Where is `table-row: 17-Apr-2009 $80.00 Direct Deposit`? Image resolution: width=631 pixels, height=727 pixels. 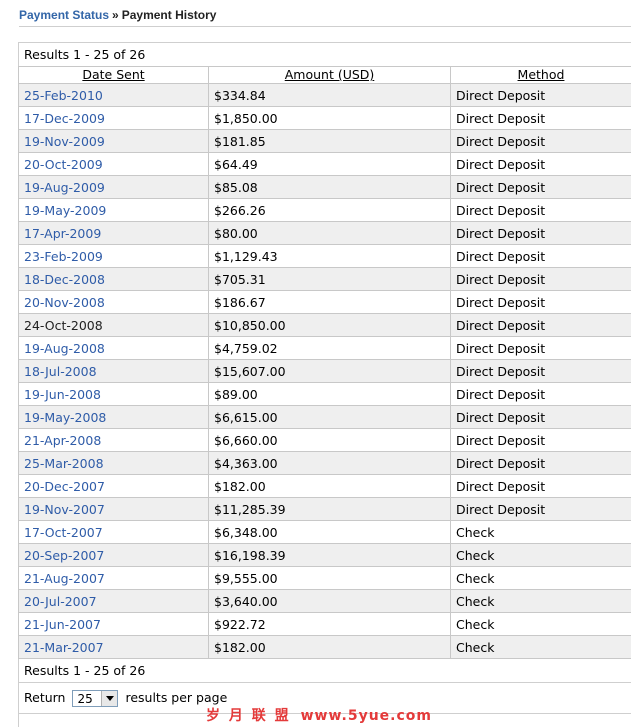
table-row: 17-Apr-2009 $80.00 Direct Deposit is located at coordinates (324, 233).